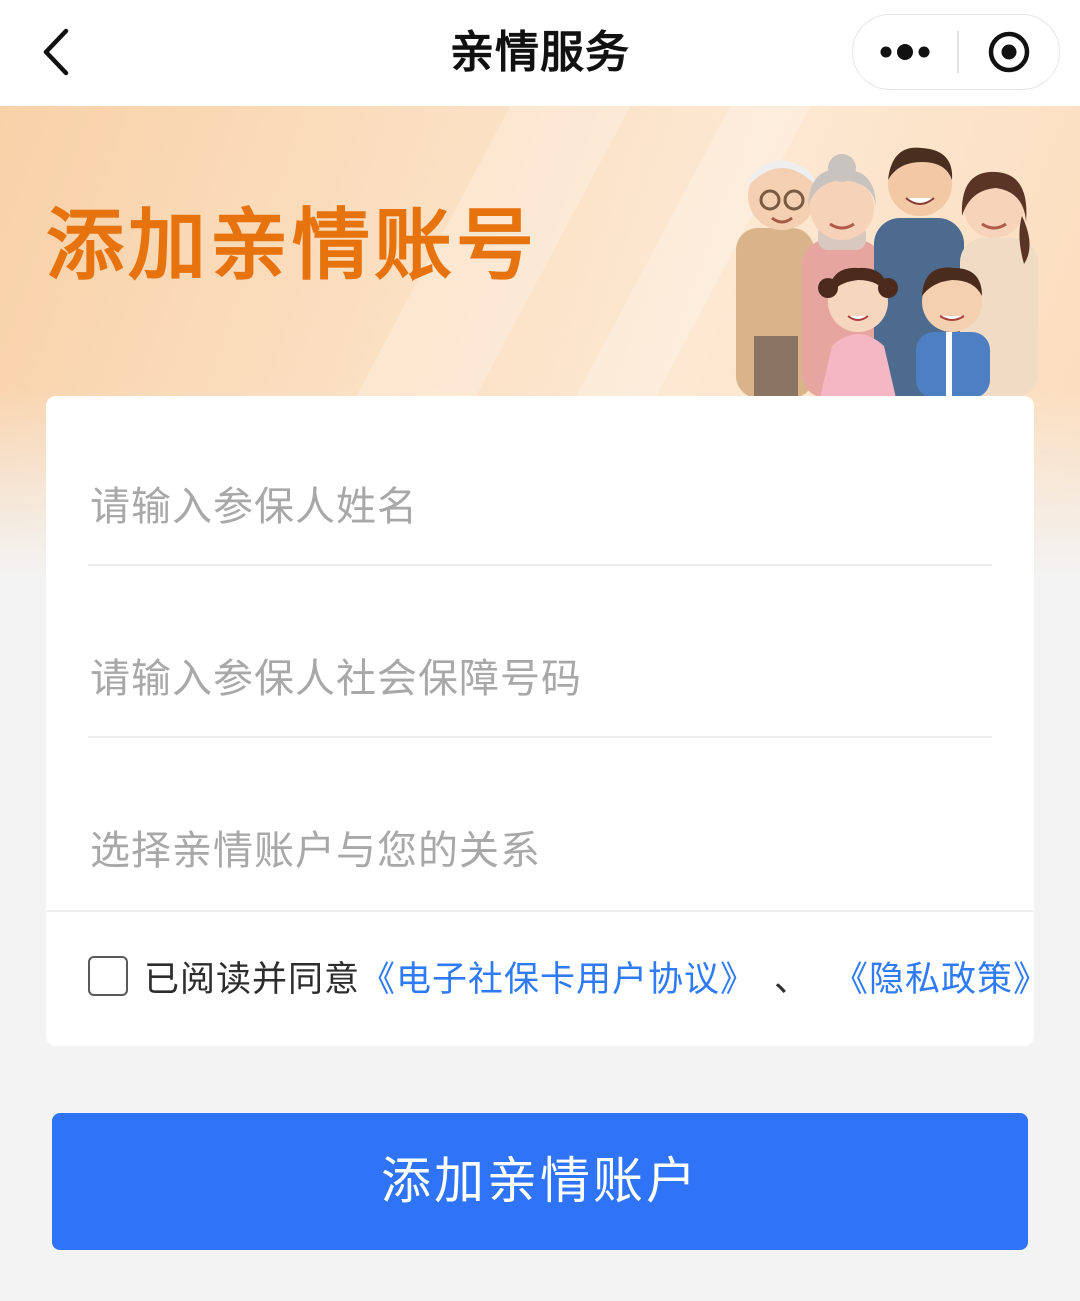 This screenshot has height=1301, width=1080. I want to click on relation-placeholder: 选择亲情账户与您的关系, so click(315, 851).